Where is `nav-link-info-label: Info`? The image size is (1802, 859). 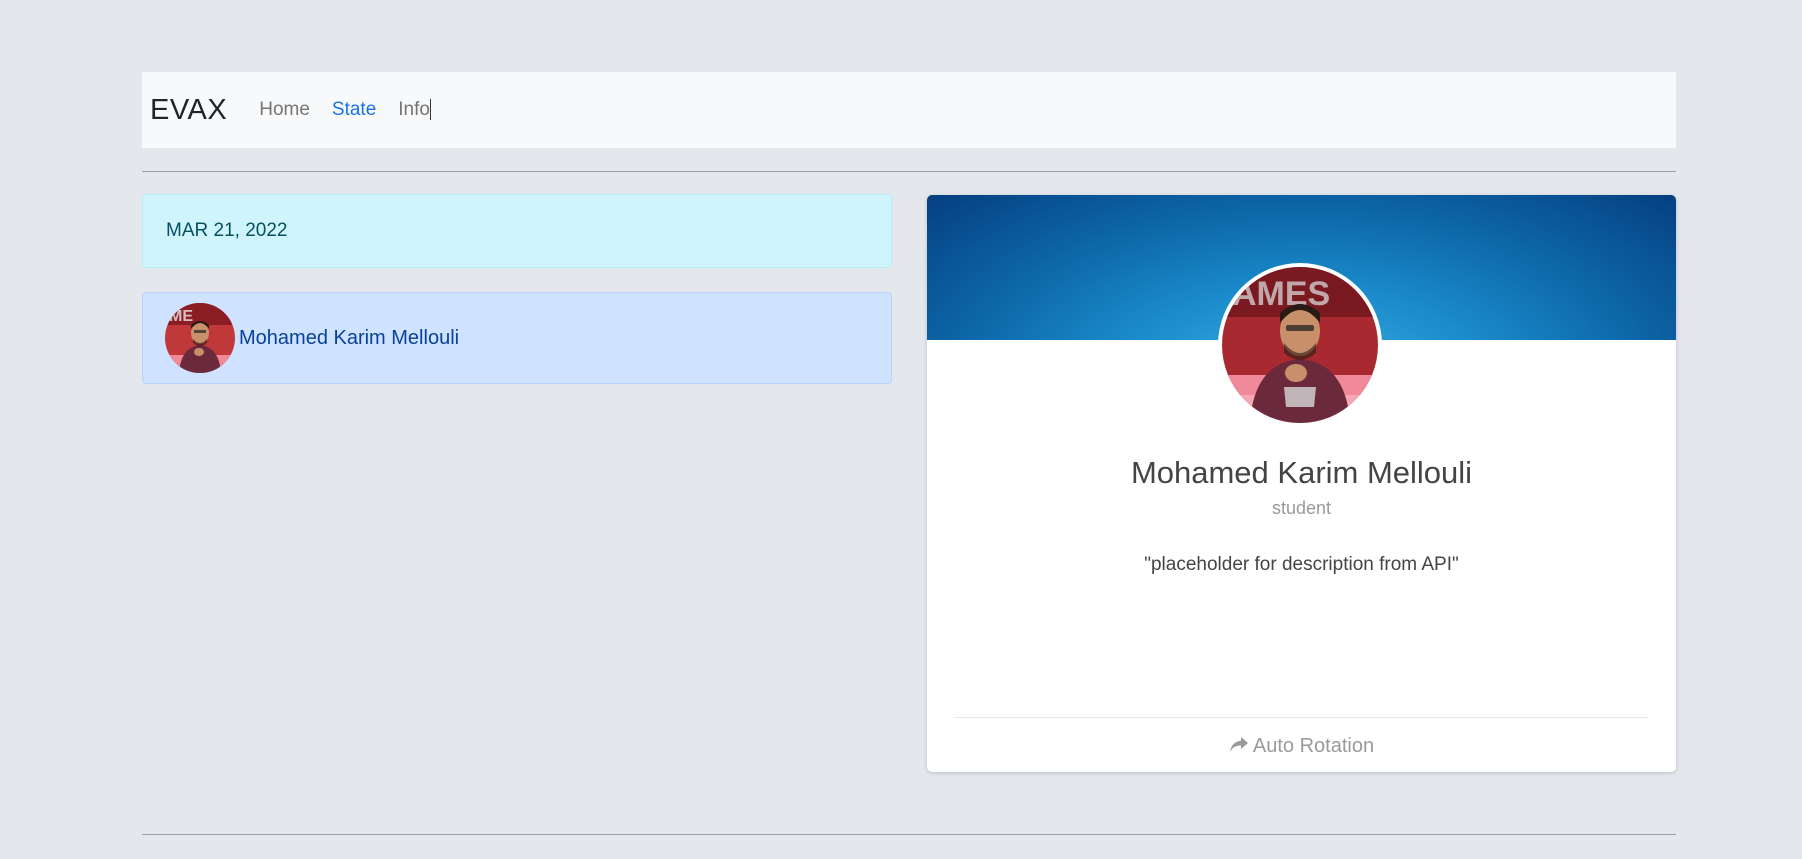 nav-link-info-label: Info is located at coordinates (414, 109).